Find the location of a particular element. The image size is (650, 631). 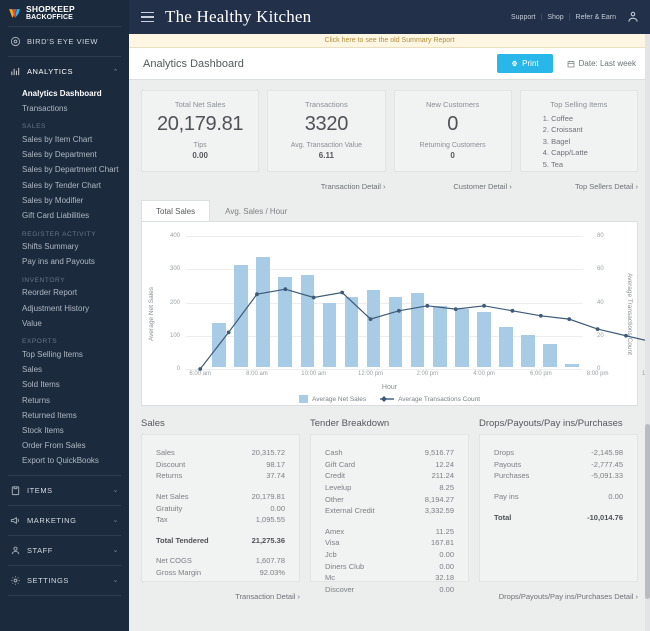

row-label: Net COGS is located at coordinates (174, 561).